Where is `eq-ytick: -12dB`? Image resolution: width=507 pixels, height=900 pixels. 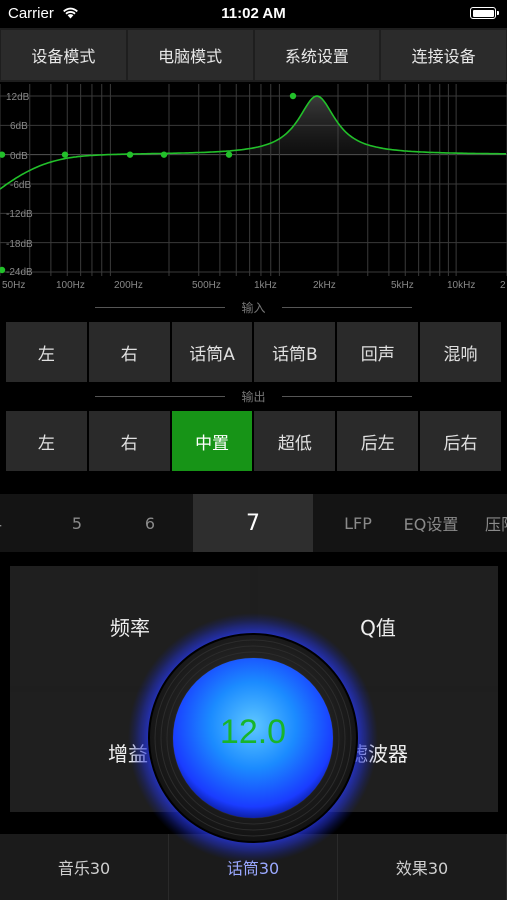
eq-ytick: -12dB is located at coordinates (19, 214).